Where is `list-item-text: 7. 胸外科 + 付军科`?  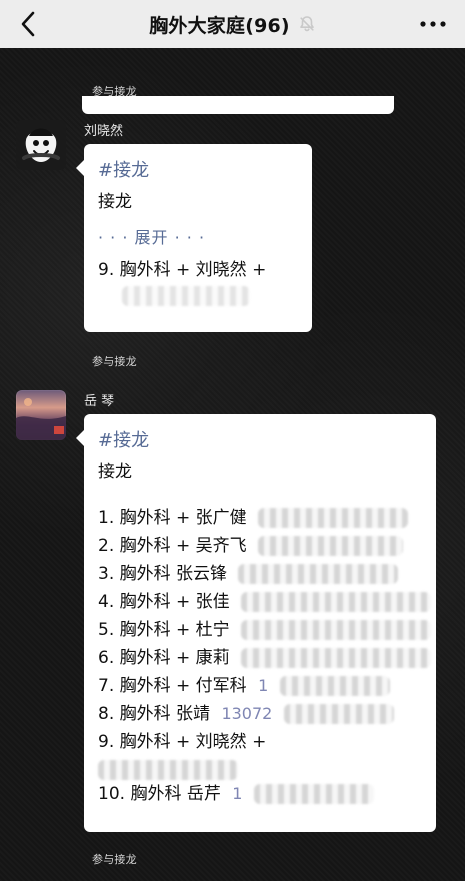 list-item-text: 7. 胸外科 + 付军科 is located at coordinates (172, 686).